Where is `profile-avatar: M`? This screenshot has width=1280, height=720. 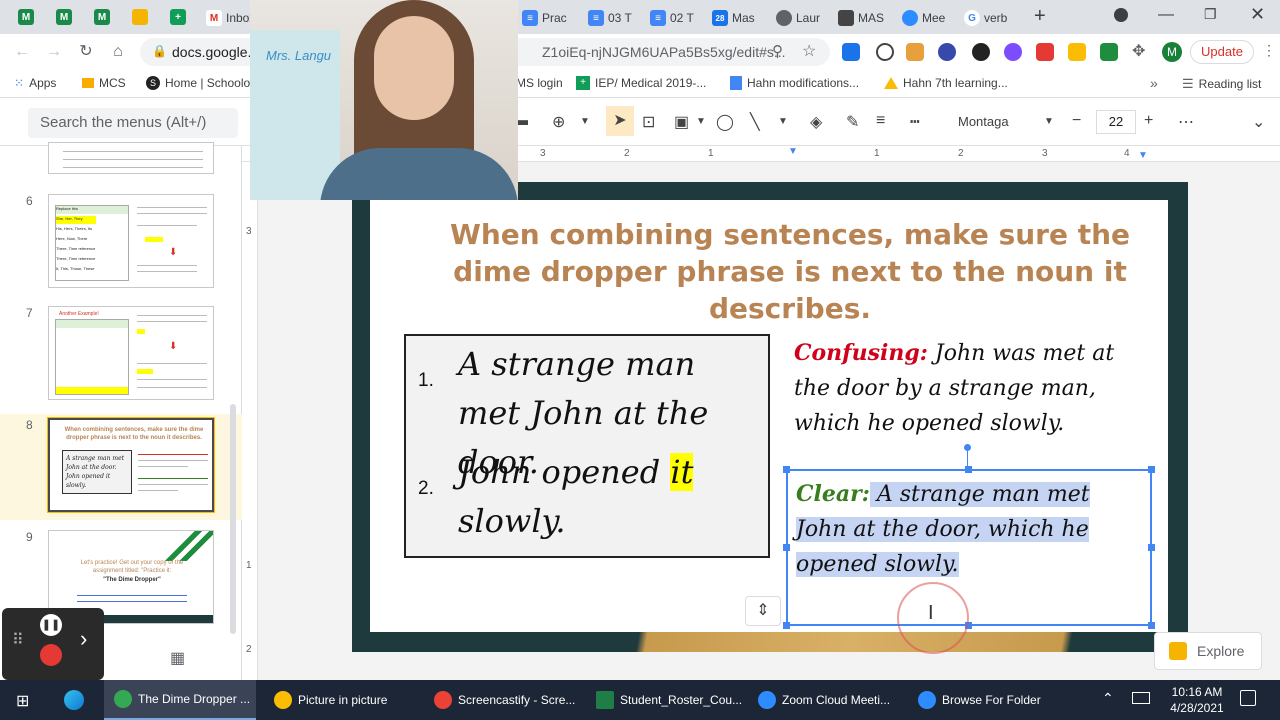 profile-avatar: M is located at coordinates (1172, 52).